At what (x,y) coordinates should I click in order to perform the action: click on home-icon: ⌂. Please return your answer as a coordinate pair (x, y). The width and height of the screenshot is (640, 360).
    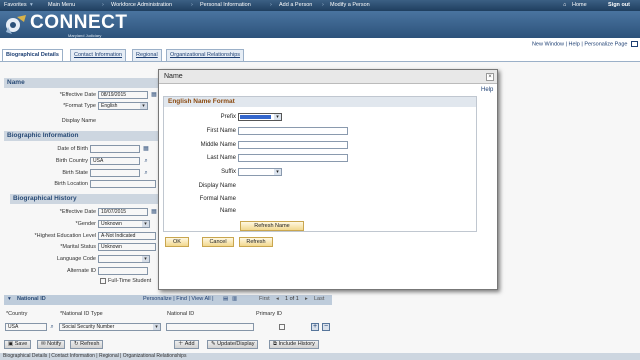
    Looking at the image, I should click on (564, 5).